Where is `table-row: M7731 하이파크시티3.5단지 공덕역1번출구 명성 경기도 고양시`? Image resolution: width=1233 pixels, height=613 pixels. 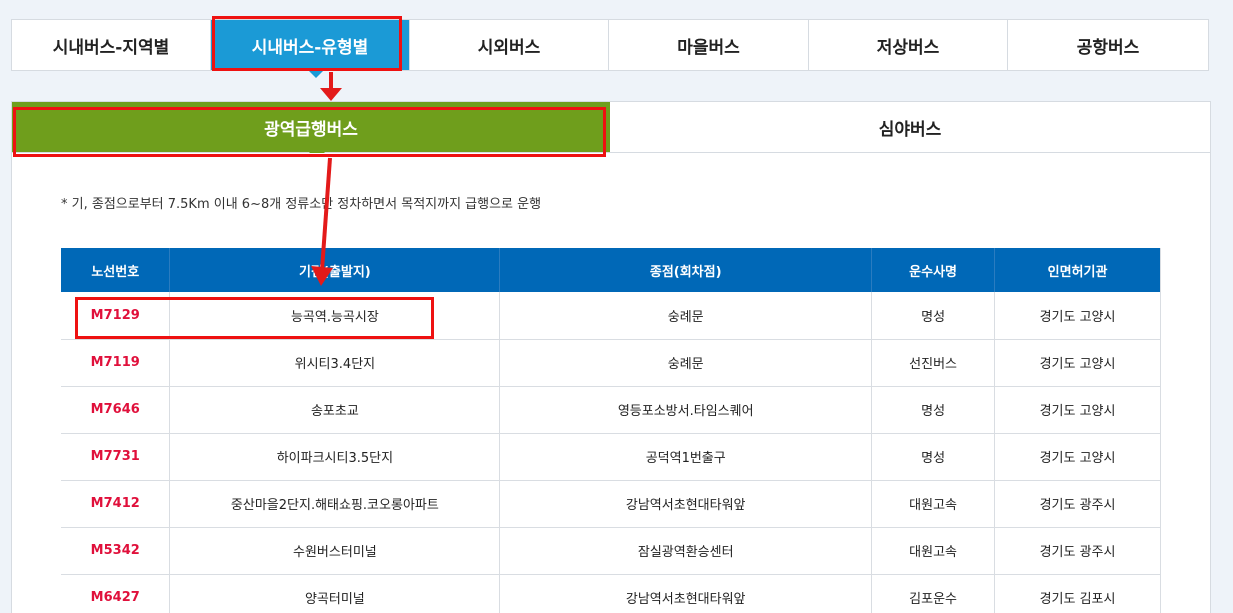
table-row: M7731 하이파크시티3.5단지 공덕역1번출구 명성 경기도 고양시 is located at coordinates (611, 457).